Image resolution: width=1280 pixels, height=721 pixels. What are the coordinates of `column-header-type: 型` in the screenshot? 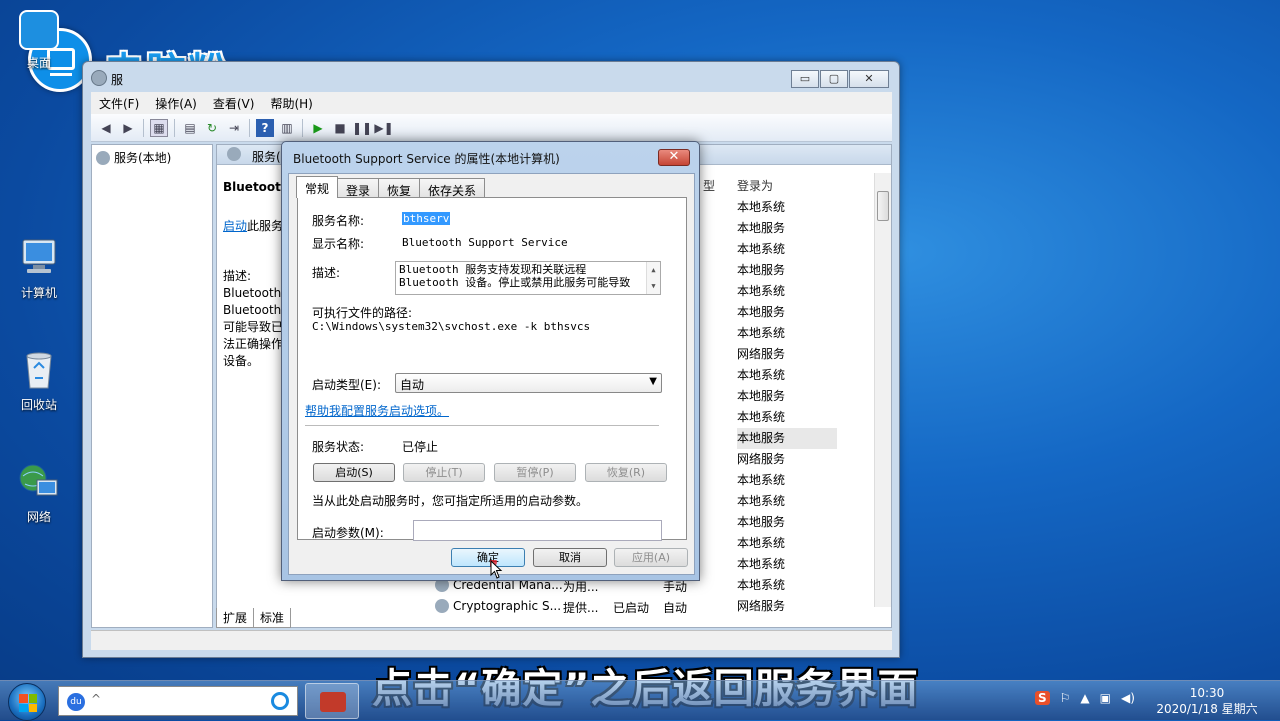 It's located at (709, 188).